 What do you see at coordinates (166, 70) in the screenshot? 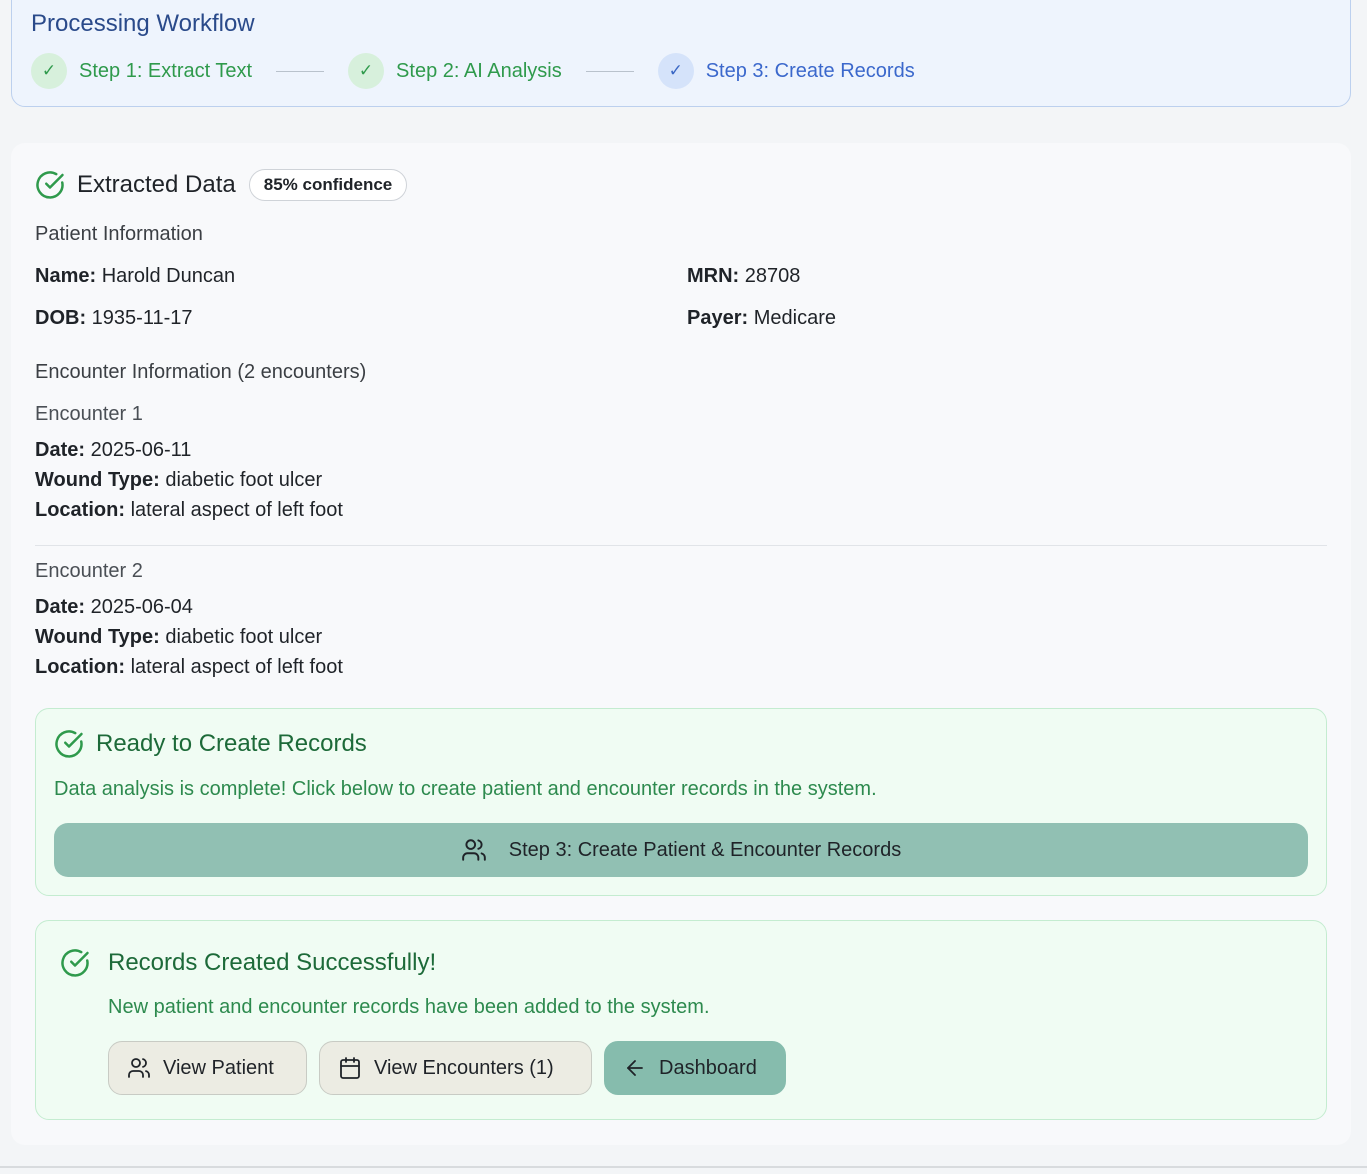
I see `step-label: Step 1: Extract Text` at bounding box center [166, 70].